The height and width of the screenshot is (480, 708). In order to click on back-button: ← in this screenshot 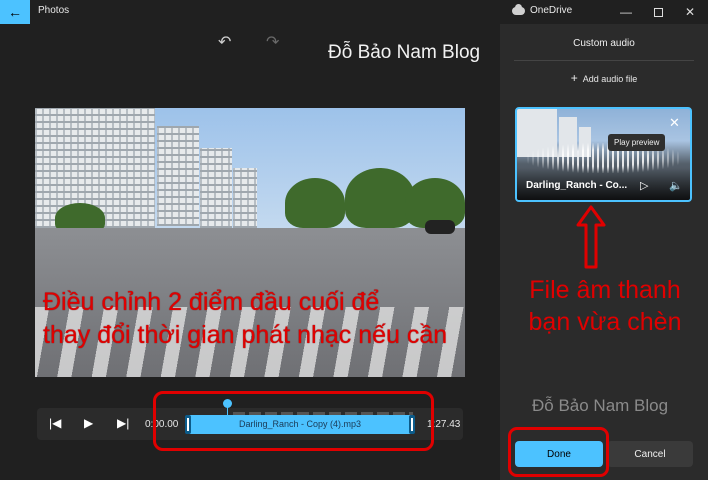, I will do `click(15, 12)`.